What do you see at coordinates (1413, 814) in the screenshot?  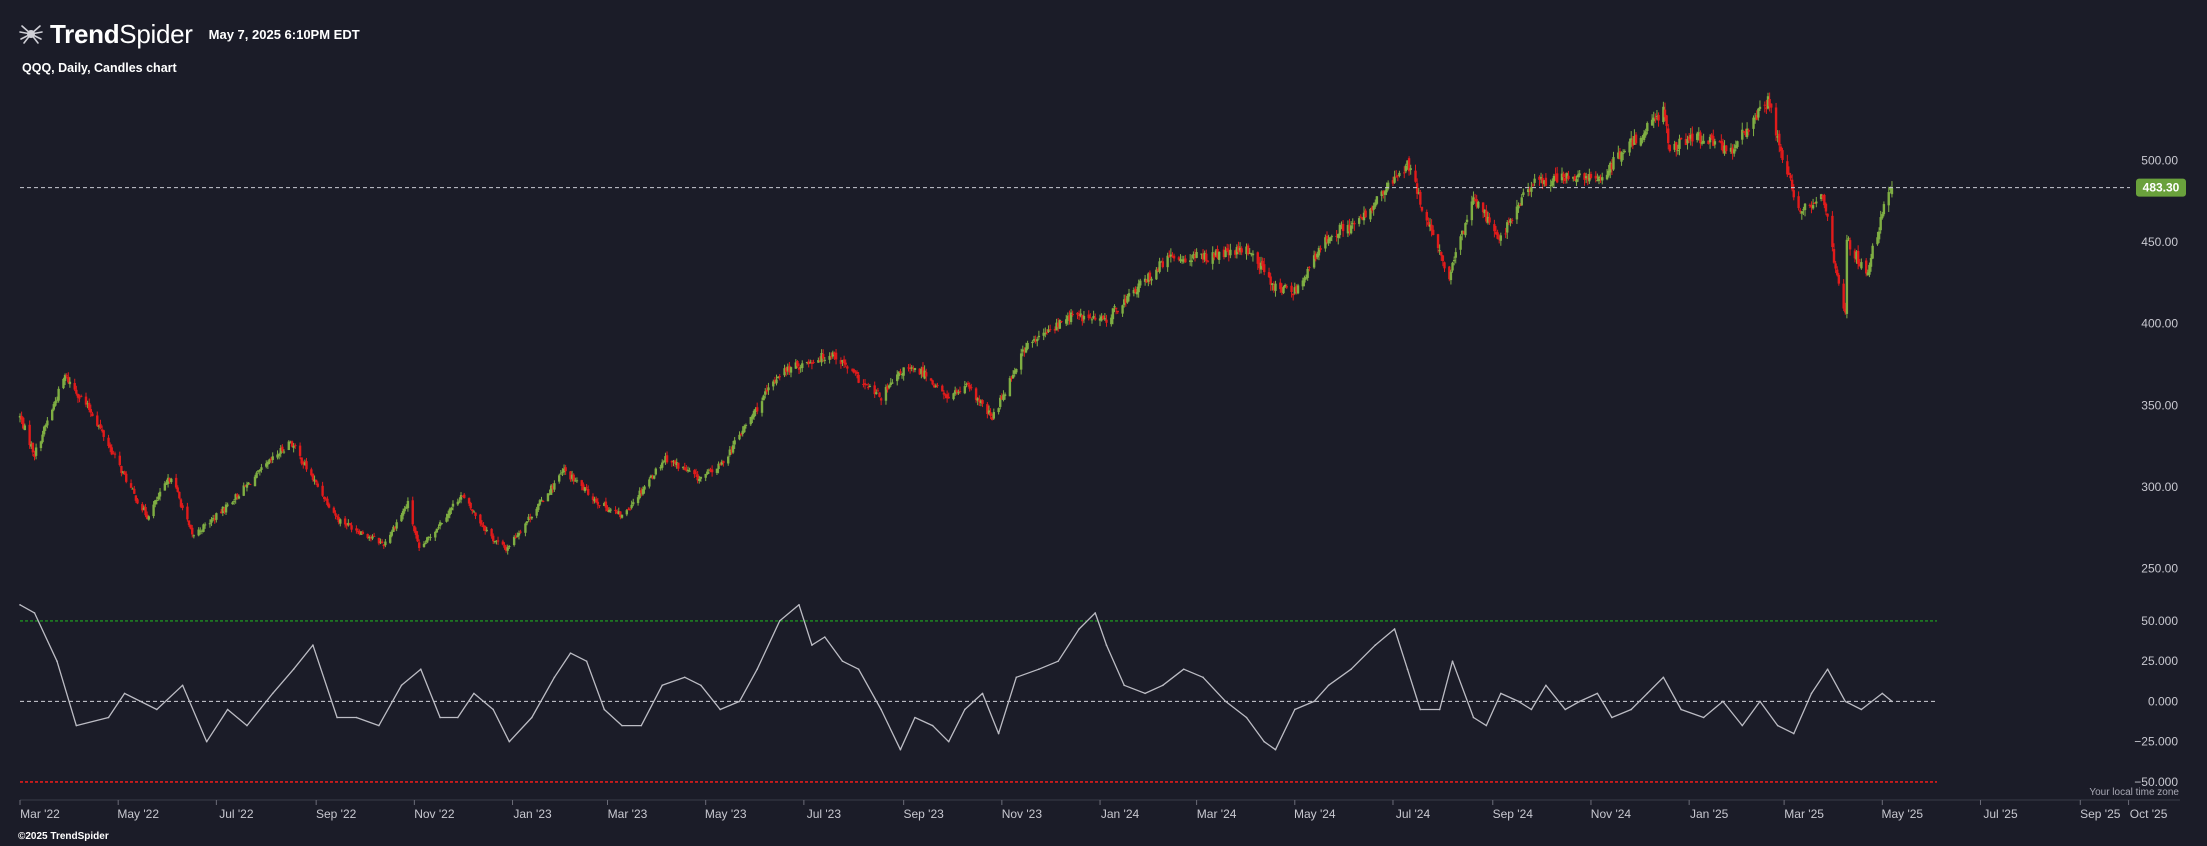 I see `x-axis-label: Jul '24` at bounding box center [1413, 814].